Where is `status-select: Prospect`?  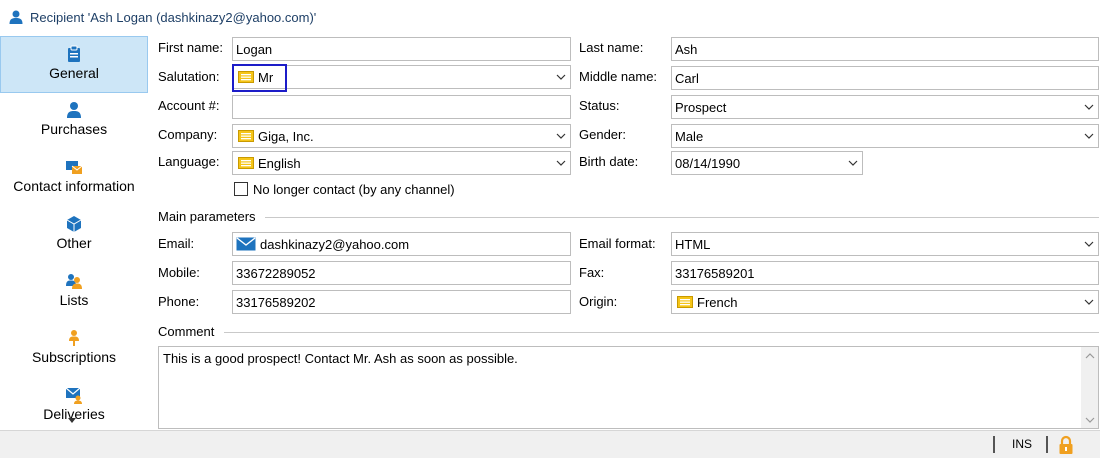 status-select: Prospect is located at coordinates (885, 107).